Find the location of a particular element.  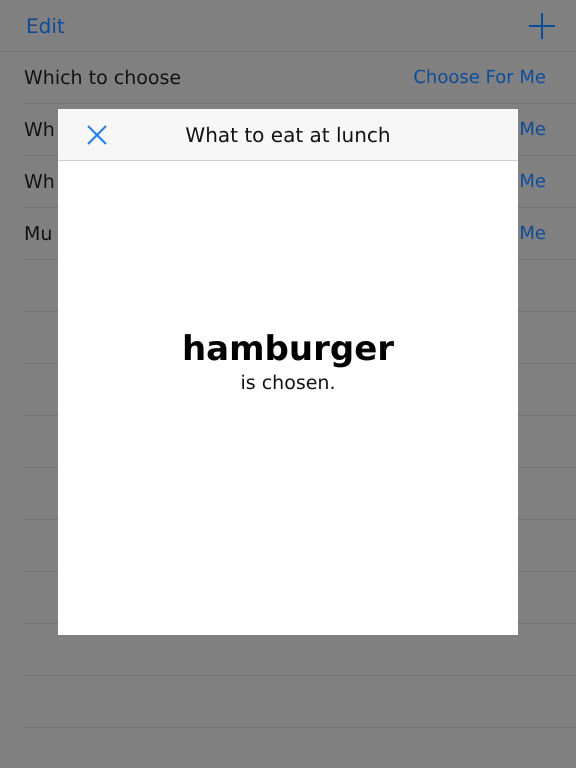

chosen-result: hamburger is located at coordinates (288, 349).